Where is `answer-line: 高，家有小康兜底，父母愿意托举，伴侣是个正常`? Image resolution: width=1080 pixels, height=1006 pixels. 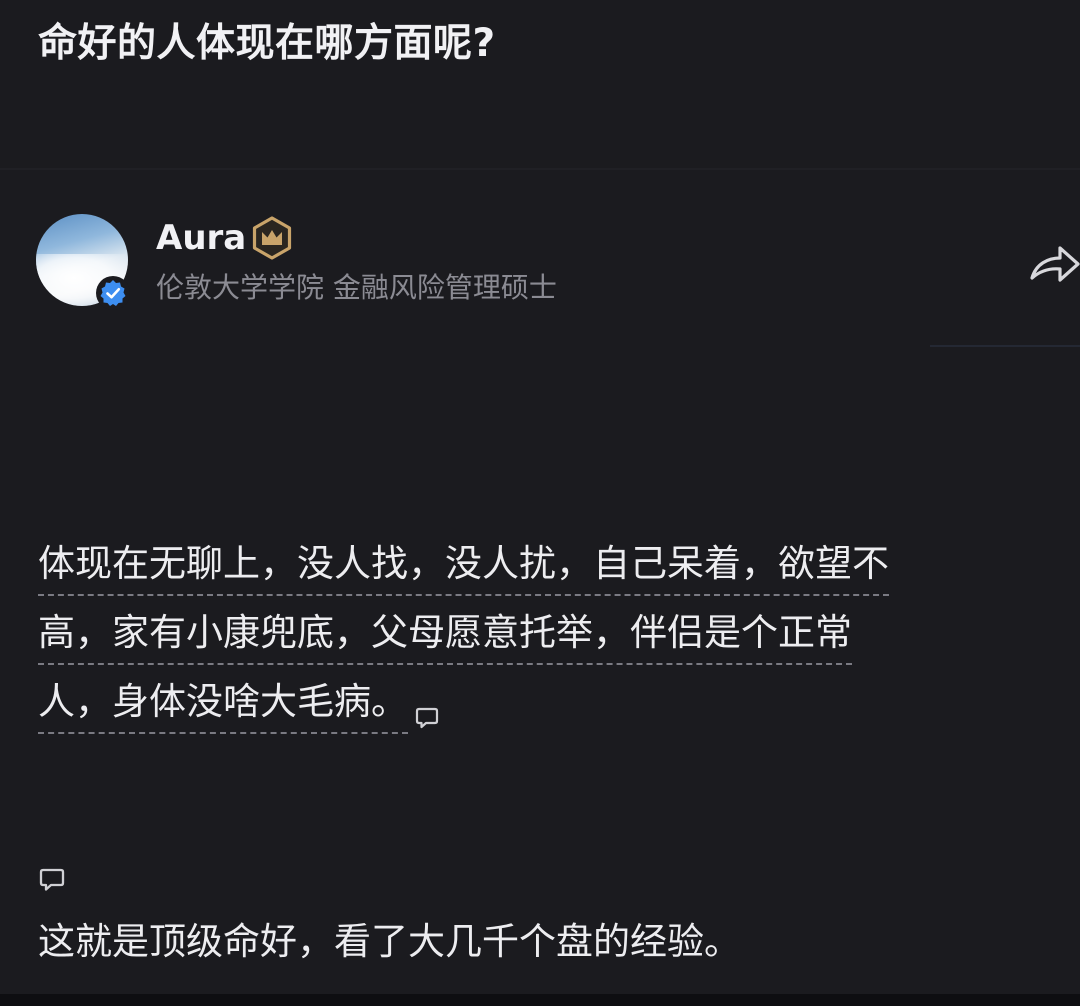 answer-line: 高，家有小康兜底，父母愿意托举，伴侣是个正常 is located at coordinates (543, 637).